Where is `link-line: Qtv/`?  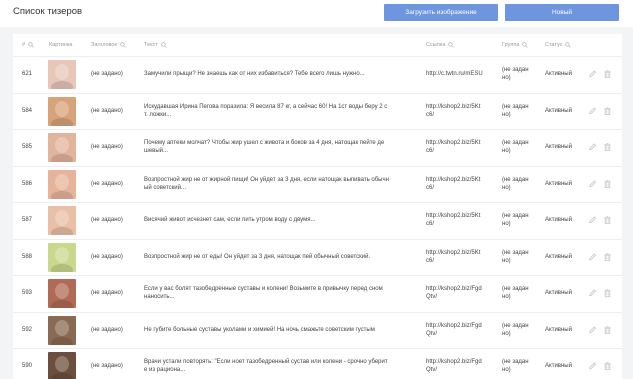 link-line: Qtv/ is located at coordinates (432, 297).